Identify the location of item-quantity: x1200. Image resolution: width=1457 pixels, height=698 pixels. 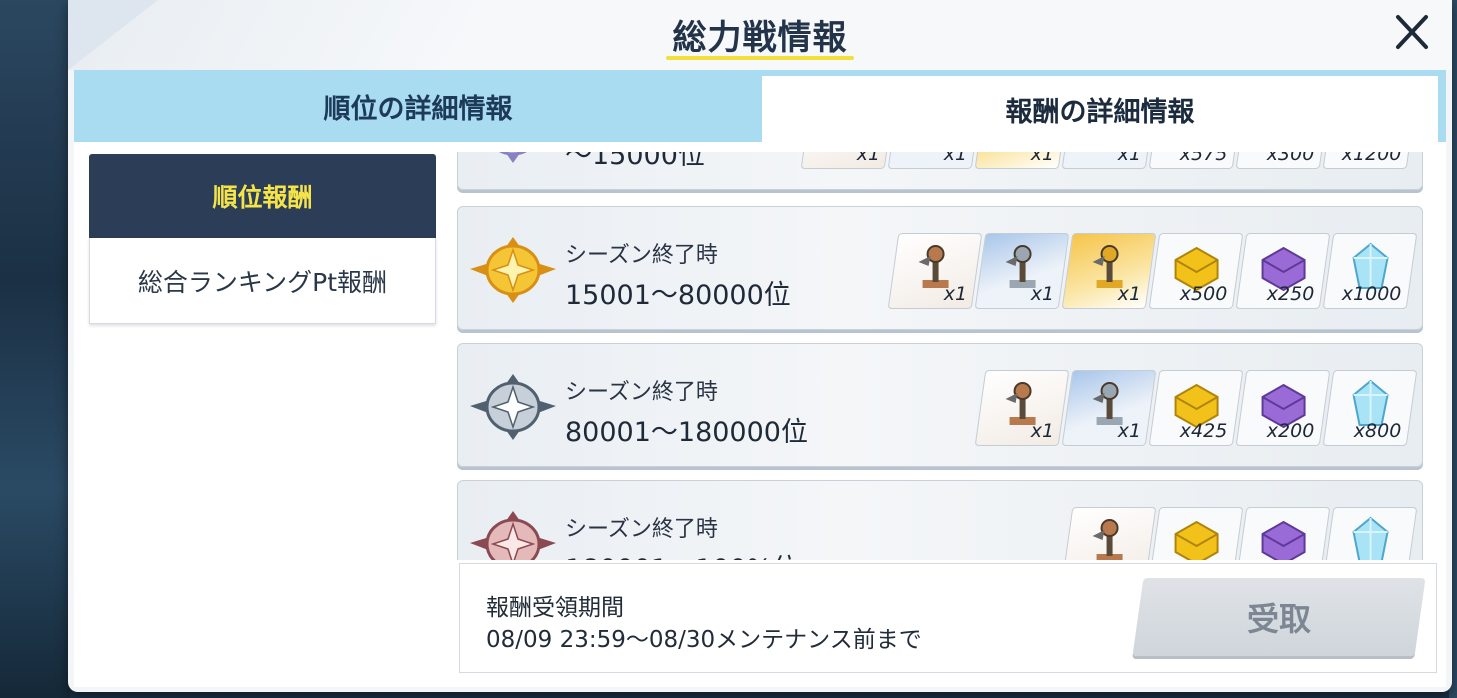
(1372, 158).